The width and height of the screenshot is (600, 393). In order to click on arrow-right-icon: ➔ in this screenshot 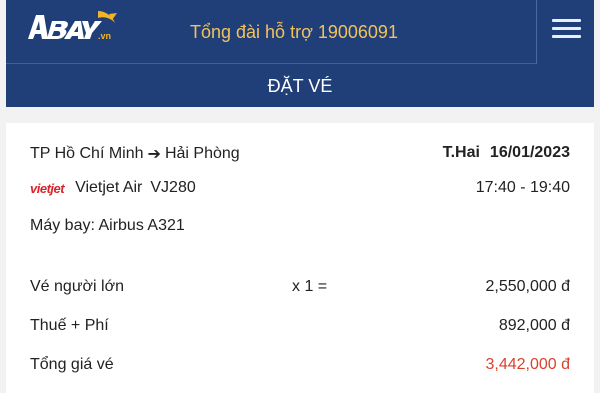, I will do `click(154, 154)`.